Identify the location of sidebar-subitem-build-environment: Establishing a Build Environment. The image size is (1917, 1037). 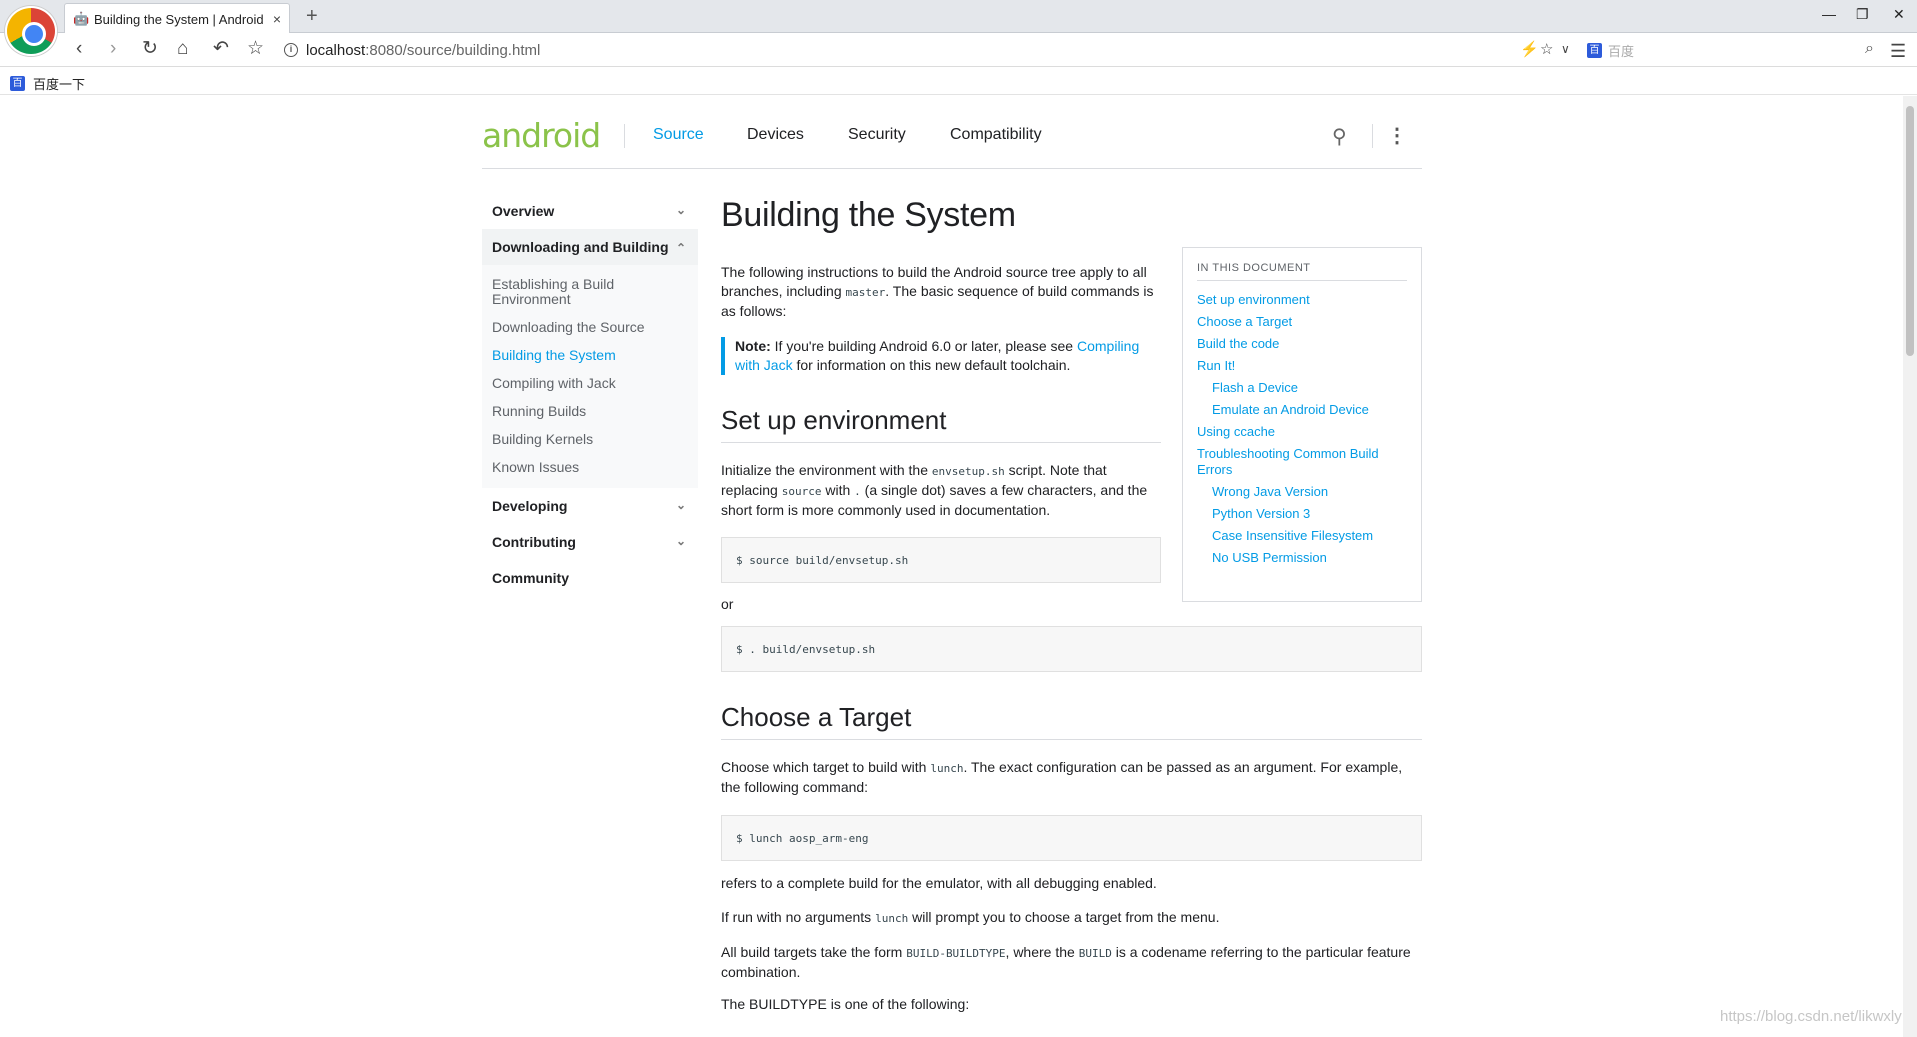
(562, 292).